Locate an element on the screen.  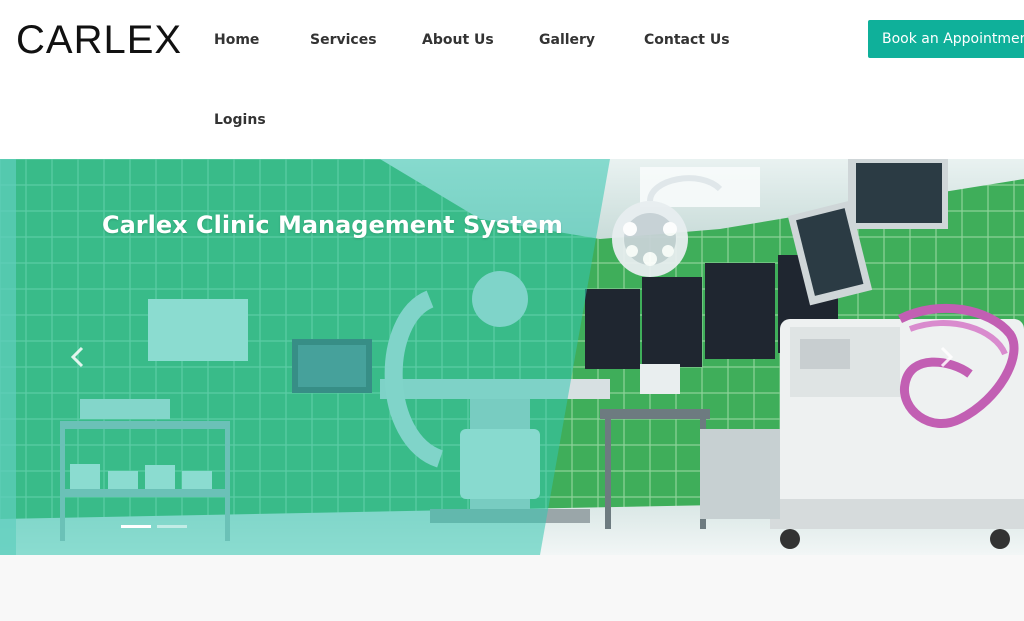
hero-title: Carlex Clinic Management System is located at coordinates (332, 225).